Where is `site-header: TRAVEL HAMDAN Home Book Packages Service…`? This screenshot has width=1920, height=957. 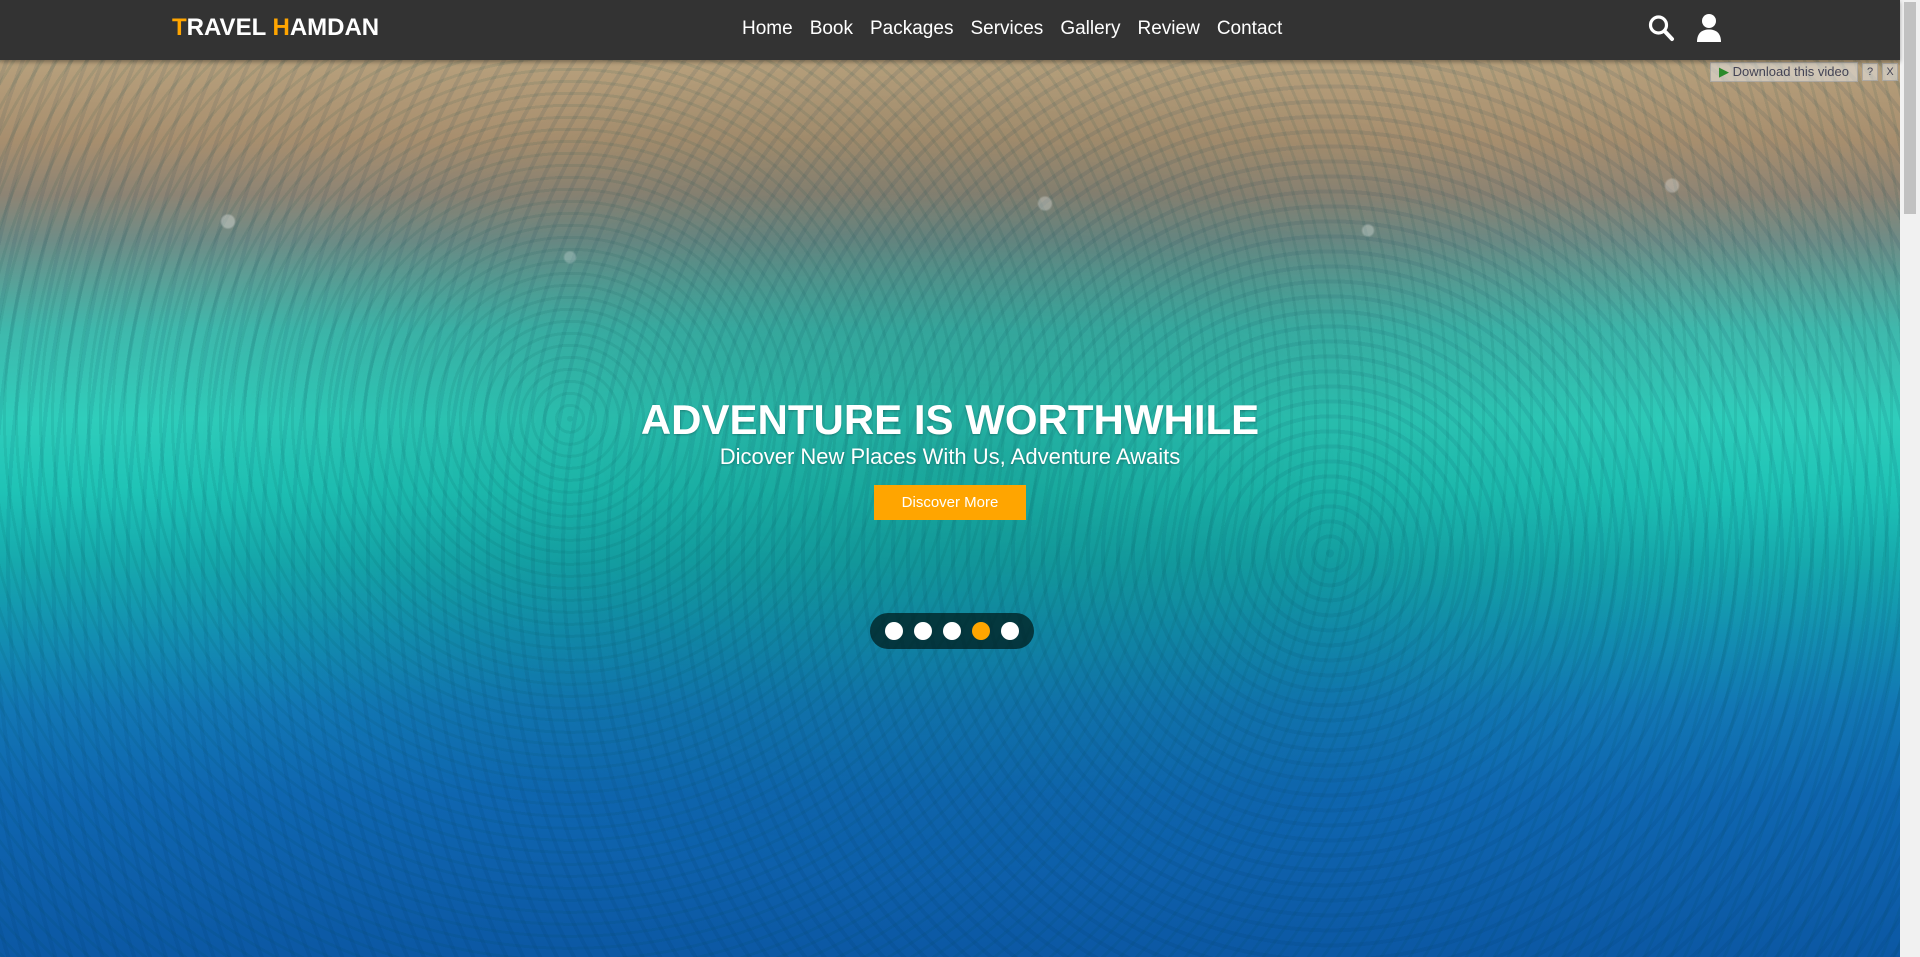 site-header: TRAVEL HAMDAN Home Book Packages Service… is located at coordinates (950, 30).